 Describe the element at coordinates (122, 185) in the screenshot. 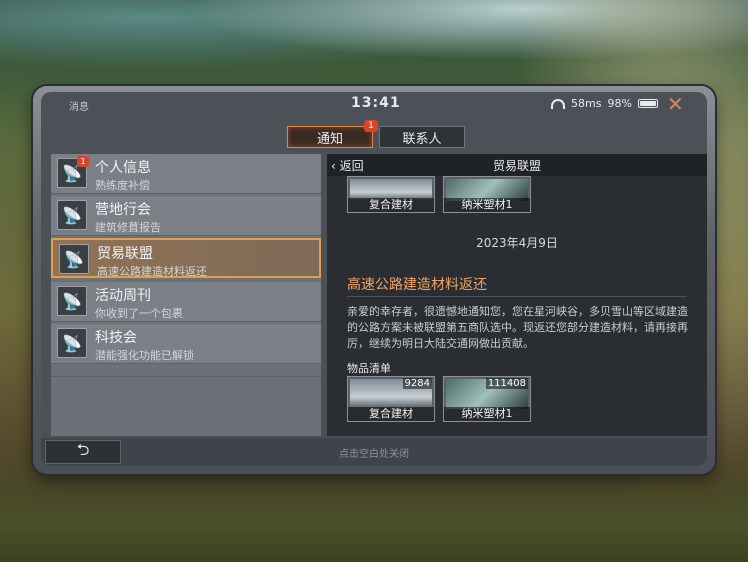

I see `item-subtitle: 熟练度补偿` at that location.